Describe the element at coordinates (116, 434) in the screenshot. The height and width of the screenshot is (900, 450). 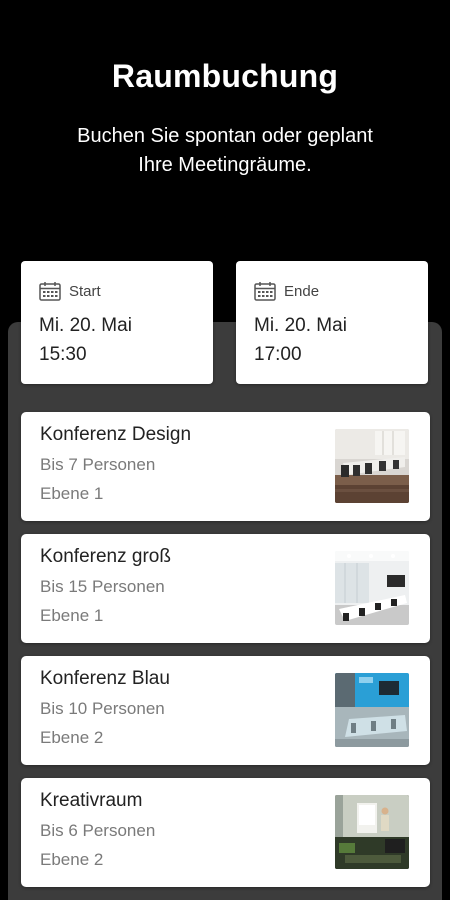
I see `room-name: Konferenz Design` at that location.